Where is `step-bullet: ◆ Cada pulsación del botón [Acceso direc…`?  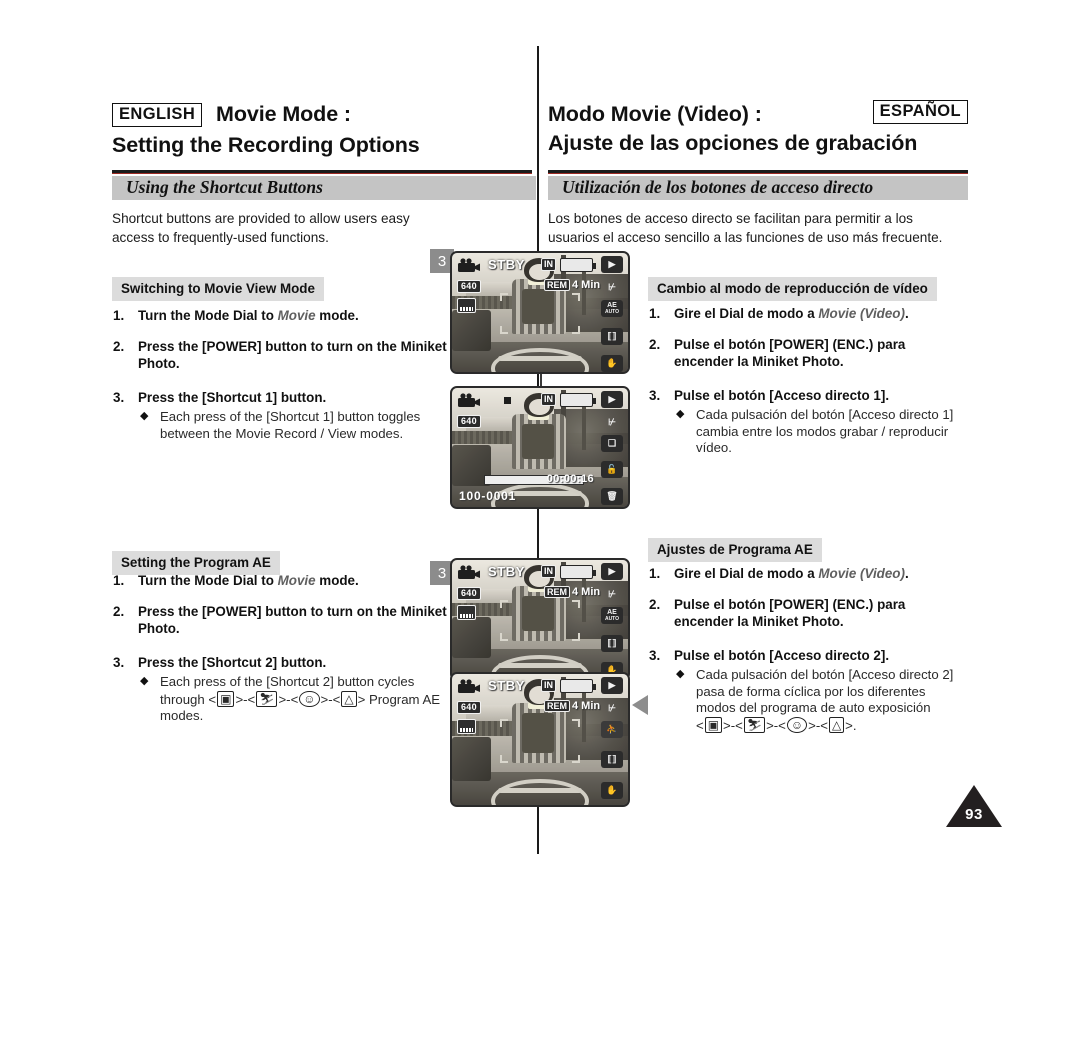
step-bullet: ◆ Cada pulsación del botón [Acceso direc… is located at coordinates (821, 432).